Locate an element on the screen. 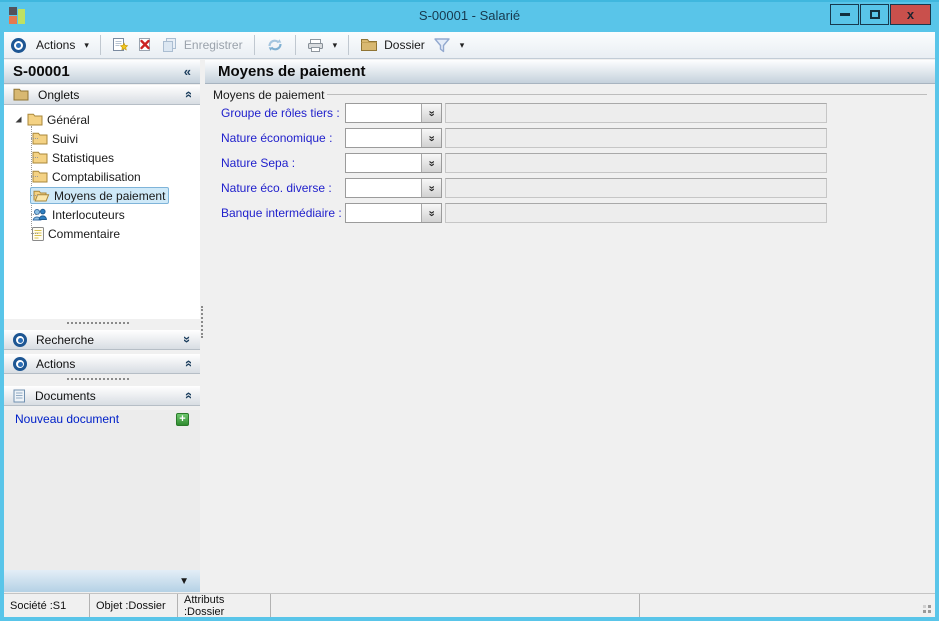  field-label: Nature économique : is located at coordinates (277, 138).